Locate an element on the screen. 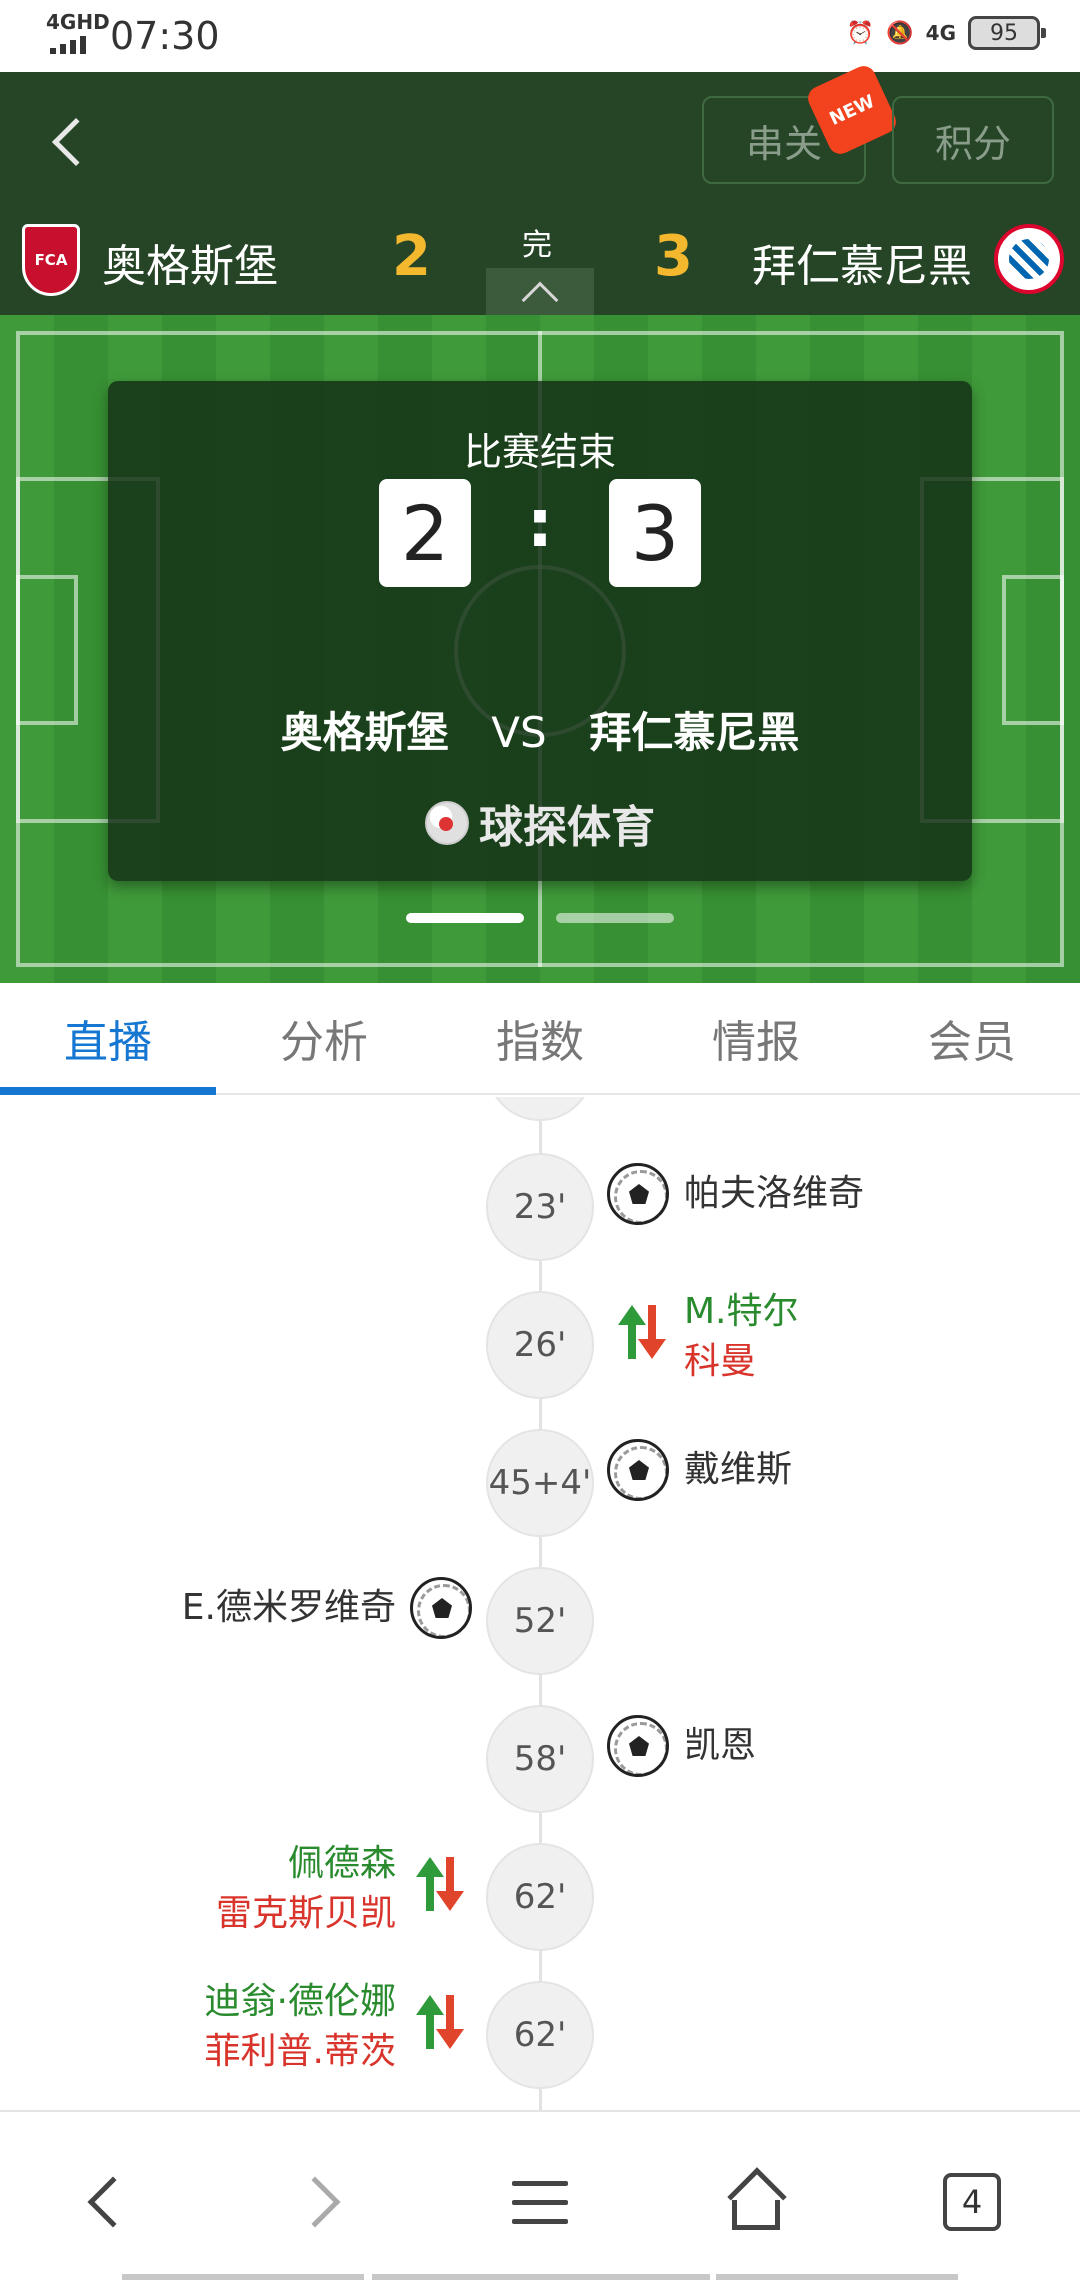 Image resolution: width=1080 pixels, height=2280 pixels. bayern-logo-icon is located at coordinates (1029, 259).